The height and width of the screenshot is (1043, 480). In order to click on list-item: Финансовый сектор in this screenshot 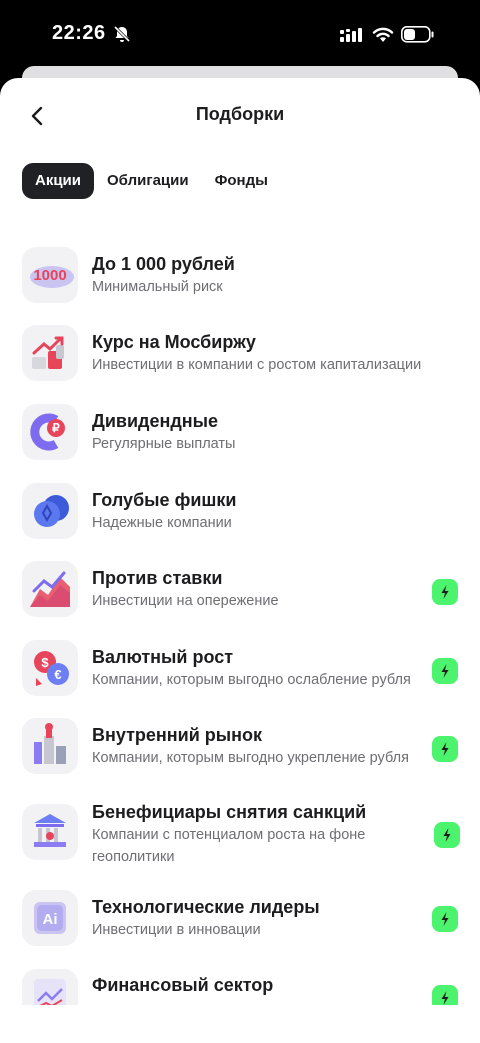, I will do `click(240, 987)`.